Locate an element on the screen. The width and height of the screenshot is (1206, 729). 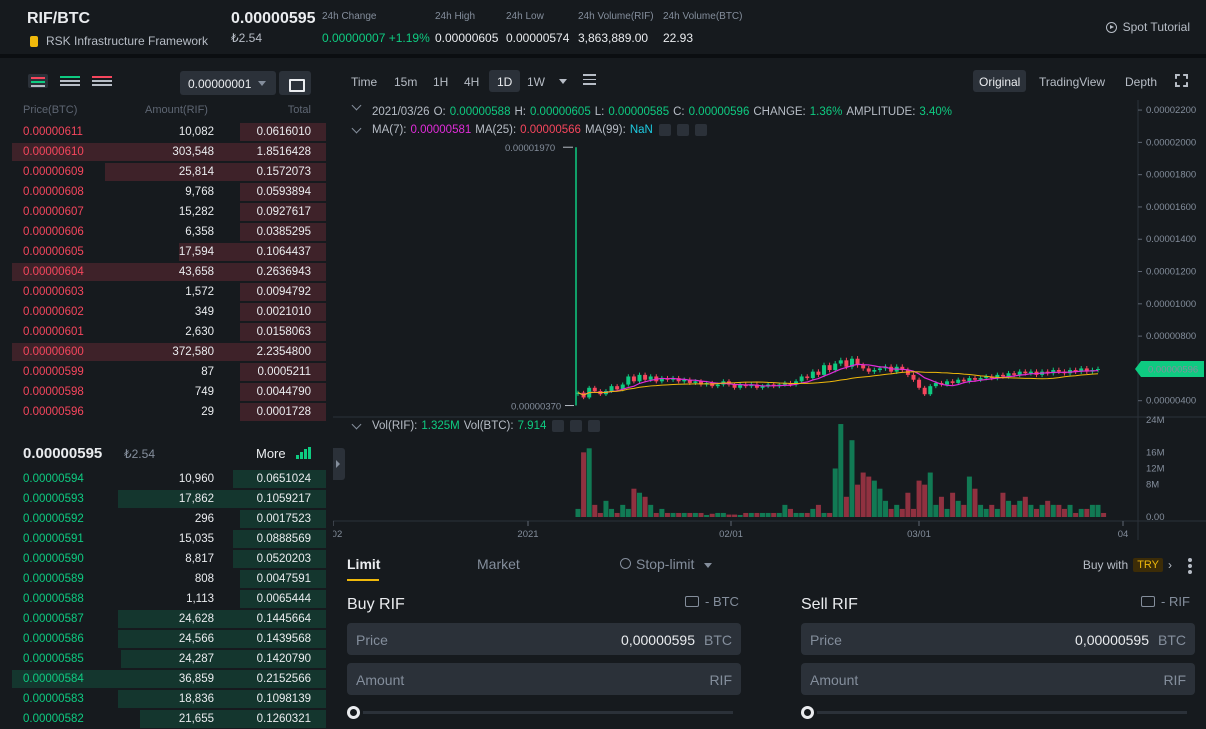
bid-row: 0.00000589 808 0.0047591 is located at coordinates (164, 579).